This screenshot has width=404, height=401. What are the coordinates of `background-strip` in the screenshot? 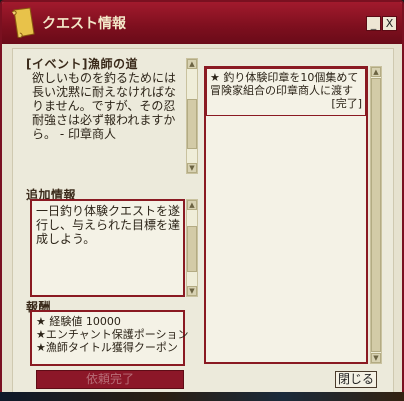 It's located at (202, 396).